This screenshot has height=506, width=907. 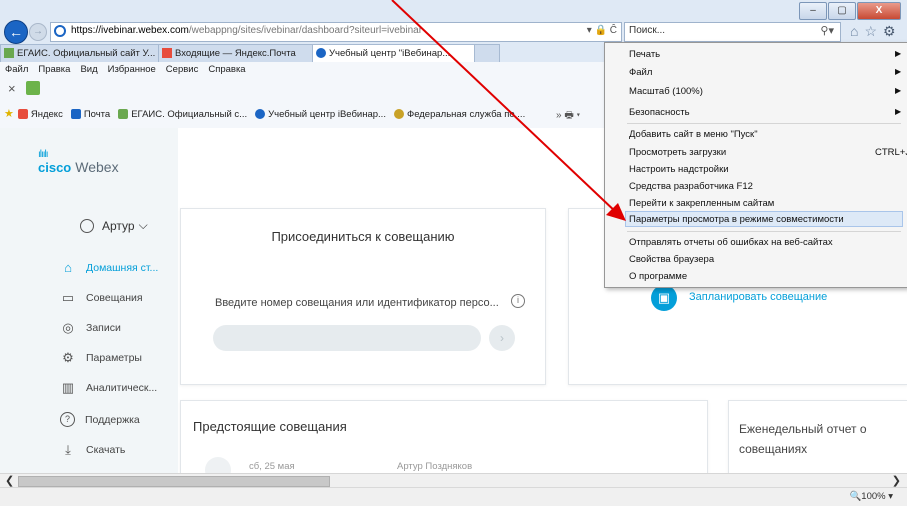 What do you see at coordinates (505, 107) in the screenshot?
I see `annotation-arrow-line` at bounding box center [505, 107].